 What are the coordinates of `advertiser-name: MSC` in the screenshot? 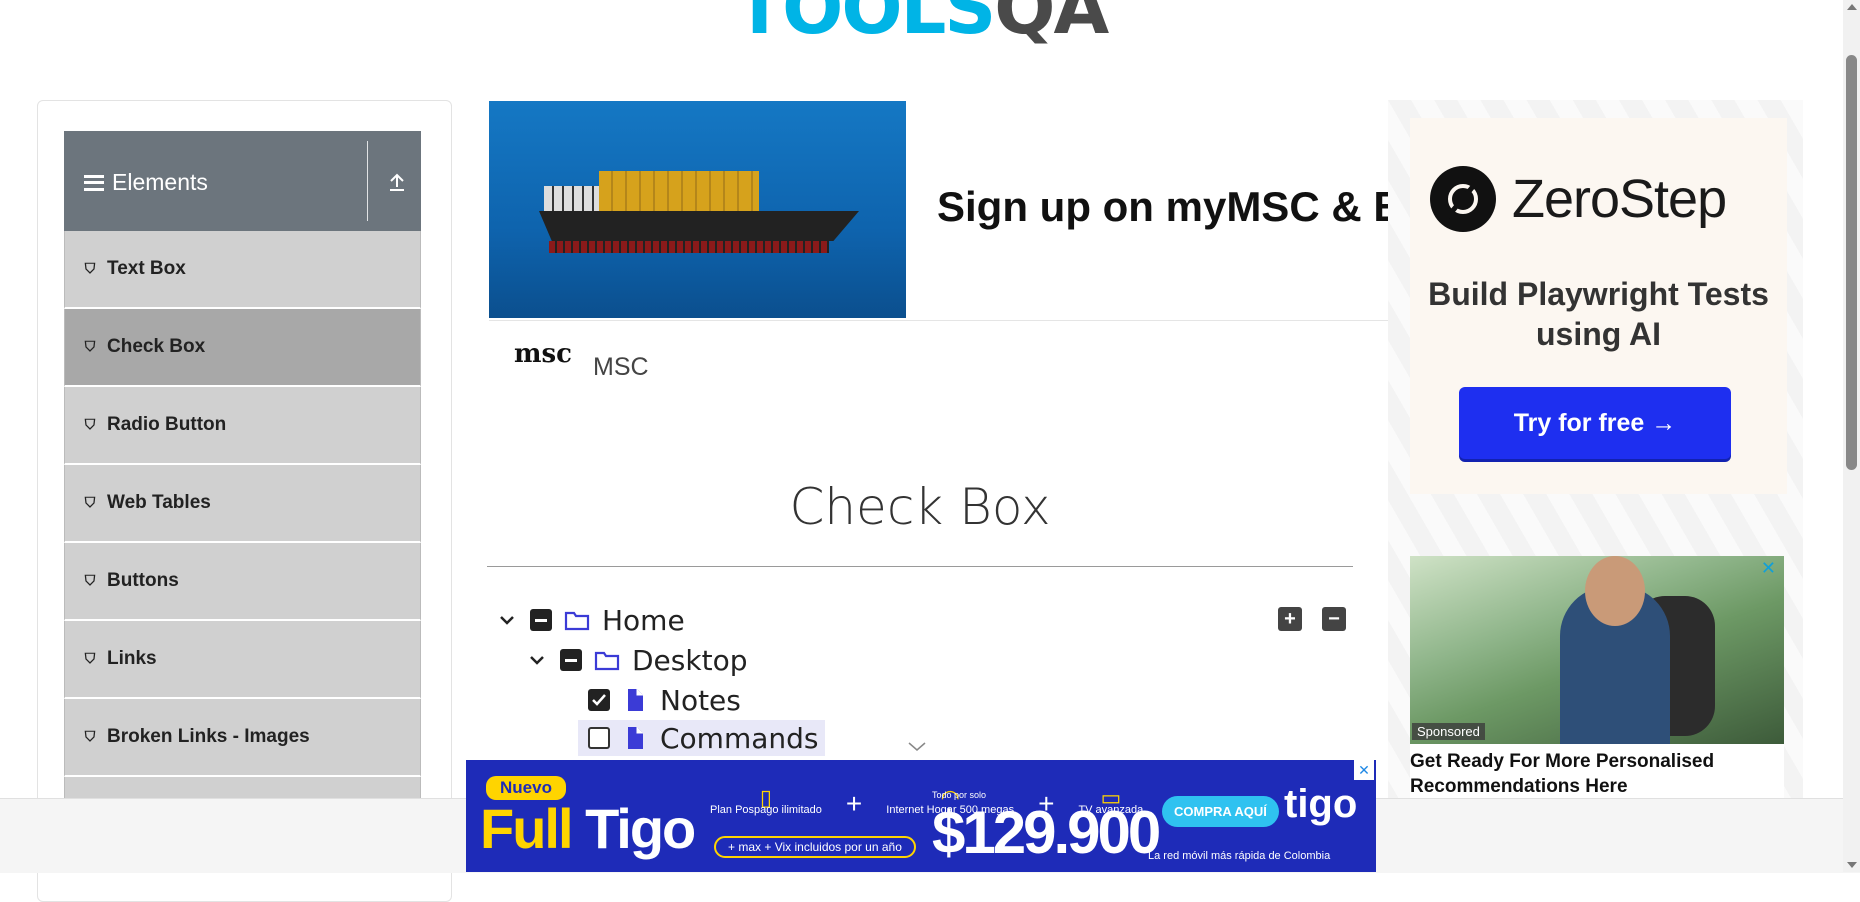 It's located at (621, 367).